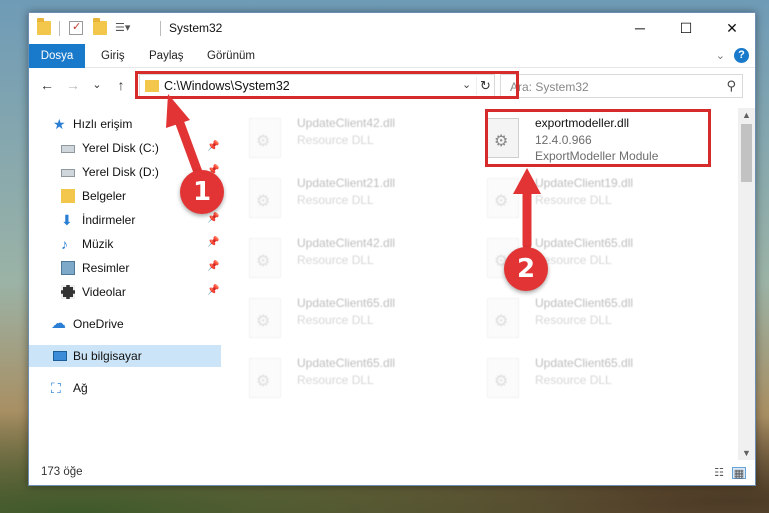  I want to click on sidebar-item-label: Hızlı erişim, so click(103, 124).